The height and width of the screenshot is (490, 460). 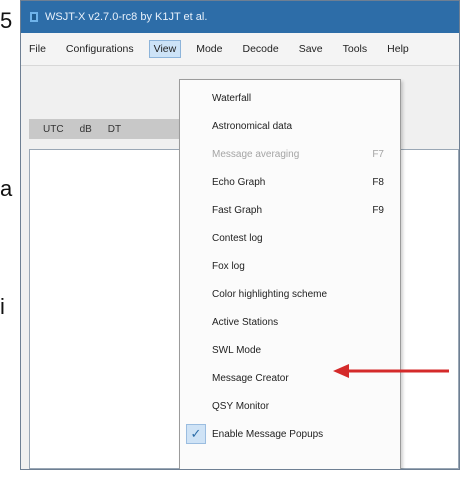 I want to click on checkmark-icon: ✓, so click(x=196, y=434).